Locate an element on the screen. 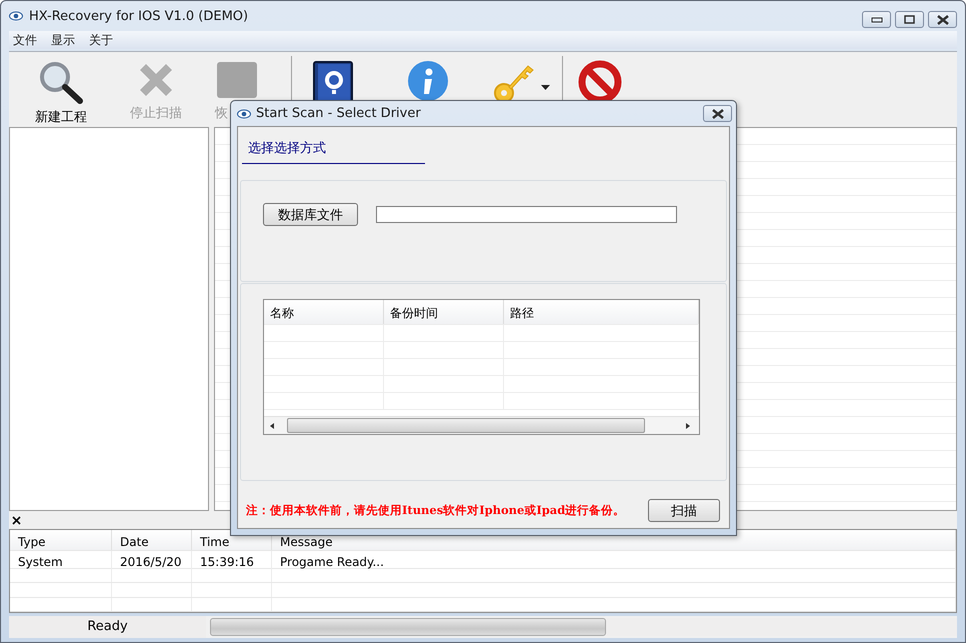 The height and width of the screenshot is (643, 966). table-cell: System is located at coordinates (61, 560).